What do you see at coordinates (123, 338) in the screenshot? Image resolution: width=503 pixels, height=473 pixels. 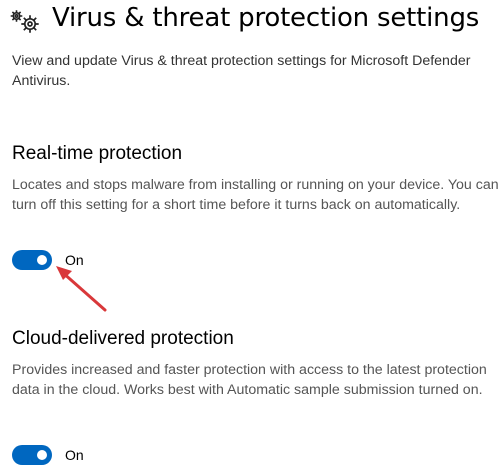 I see `section-title-cloud-delivered-protection: Cloud-delivered protection` at bounding box center [123, 338].